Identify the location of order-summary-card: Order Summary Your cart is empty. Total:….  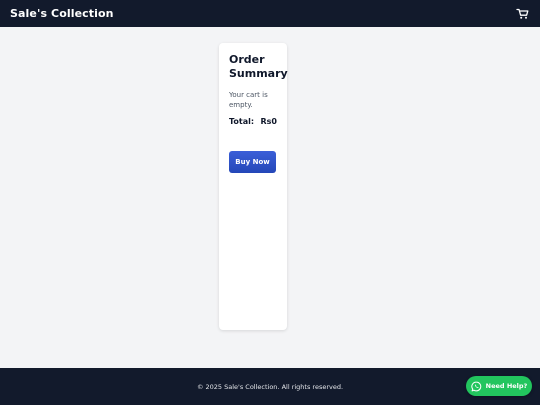
(253, 186).